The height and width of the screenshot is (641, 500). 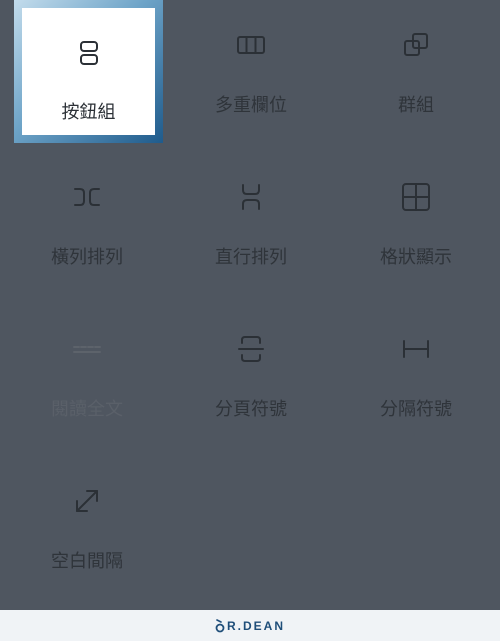 What do you see at coordinates (416, 349) in the screenshot?
I see `separator-icon` at bounding box center [416, 349].